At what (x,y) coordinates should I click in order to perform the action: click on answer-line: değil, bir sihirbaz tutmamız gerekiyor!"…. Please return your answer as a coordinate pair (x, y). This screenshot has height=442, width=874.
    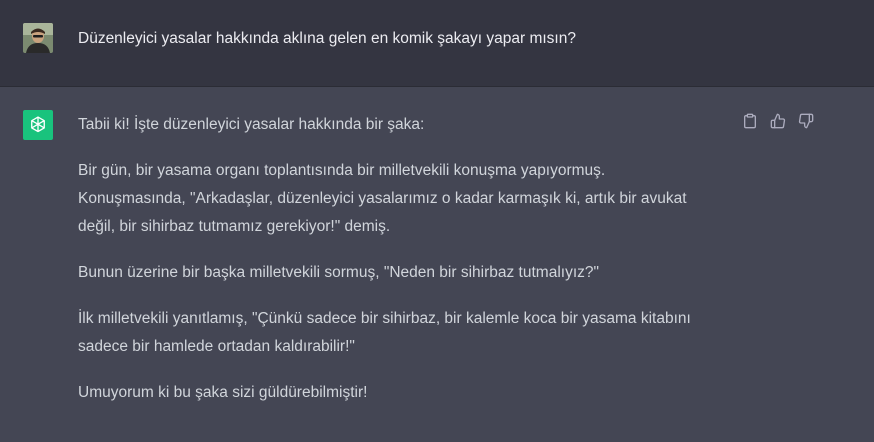
    Looking at the image, I should click on (234, 226).